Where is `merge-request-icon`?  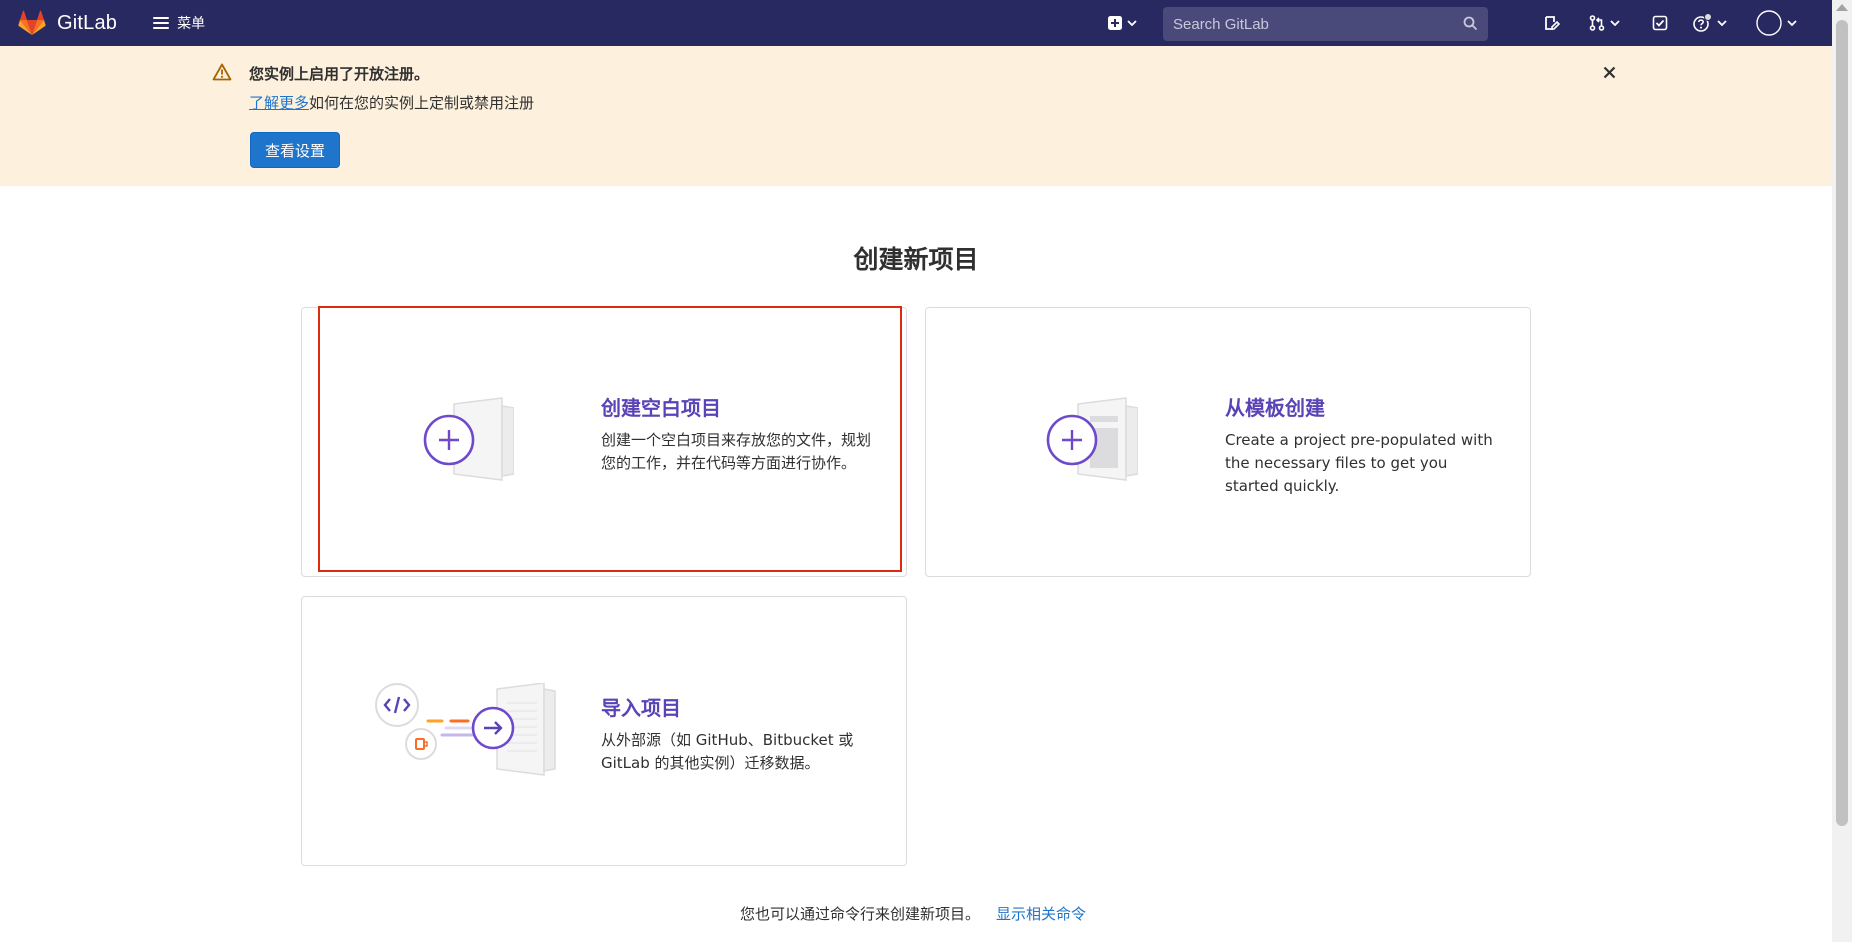 merge-request-icon is located at coordinates (1596, 23).